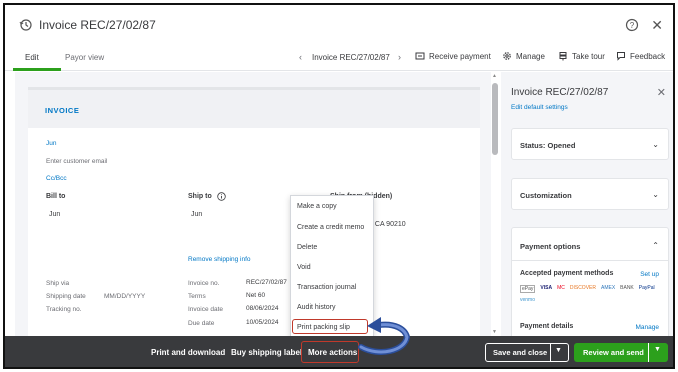  Describe the element at coordinates (546, 288) in the screenshot. I see `visa-logo: VISA` at that location.